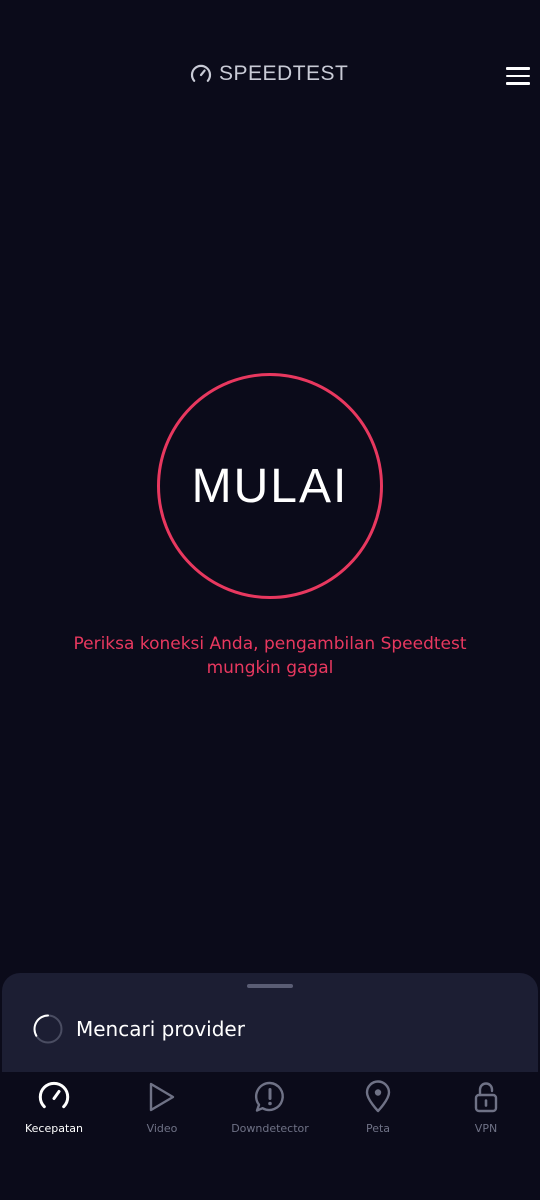 This screenshot has height=1200, width=540. I want to click on loading-spinner-icon, so click(48, 1029).